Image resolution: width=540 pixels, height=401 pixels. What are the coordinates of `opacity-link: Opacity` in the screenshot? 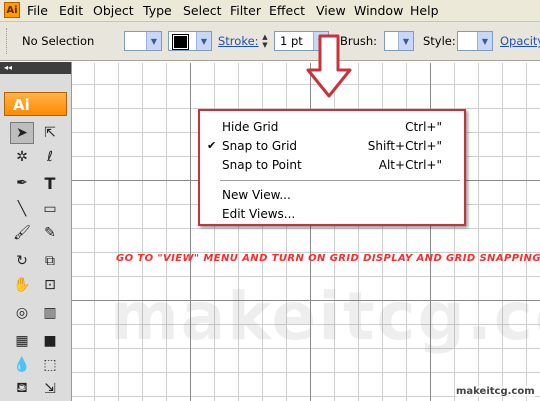 It's located at (520, 41).